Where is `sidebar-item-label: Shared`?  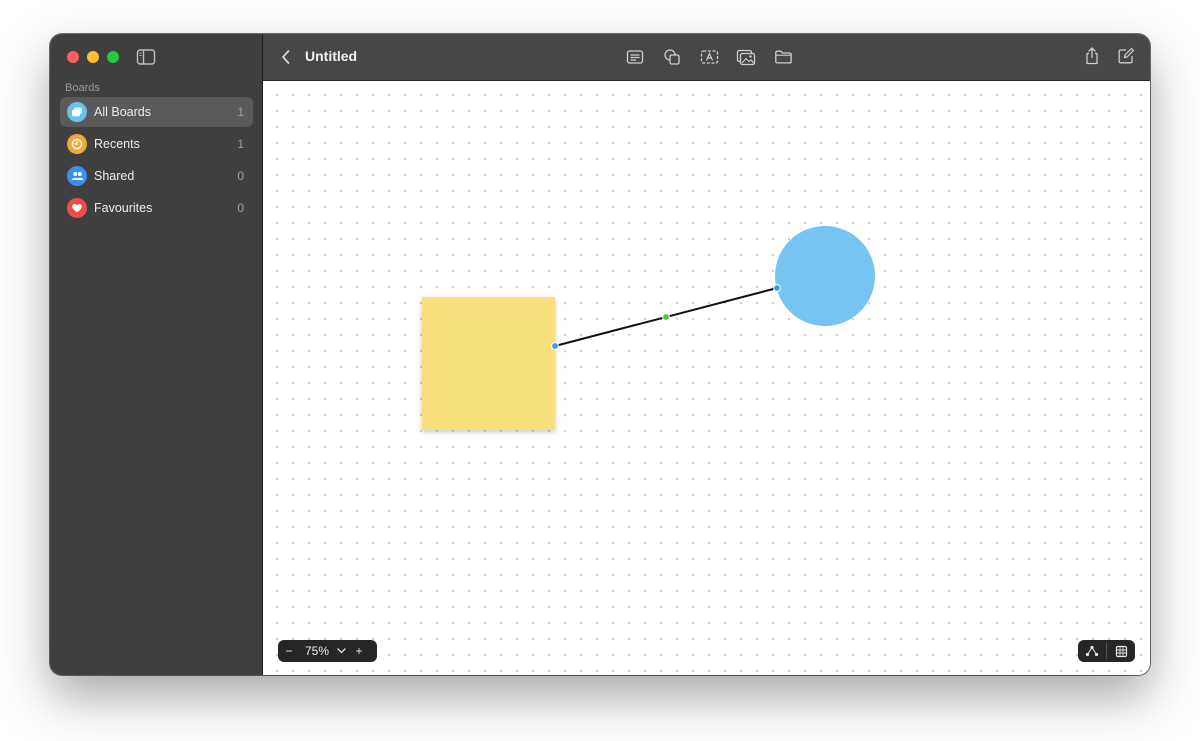
sidebar-item-label: Shared is located at coordinates (114, 176).